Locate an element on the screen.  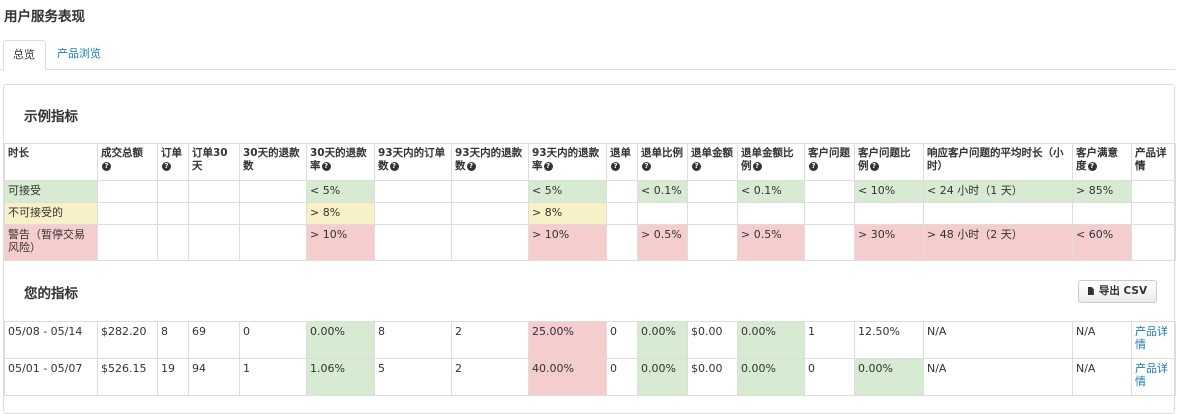
cell: > 48 小时（2 天） is located at coordinates (998, 242).